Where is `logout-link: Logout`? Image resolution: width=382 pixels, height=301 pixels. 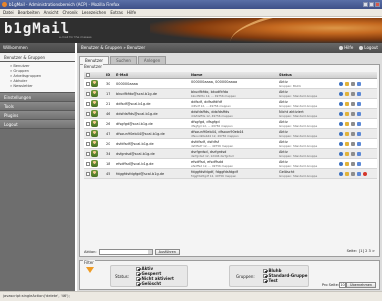
logout-link: Logout is located at coordinates (368, 48).